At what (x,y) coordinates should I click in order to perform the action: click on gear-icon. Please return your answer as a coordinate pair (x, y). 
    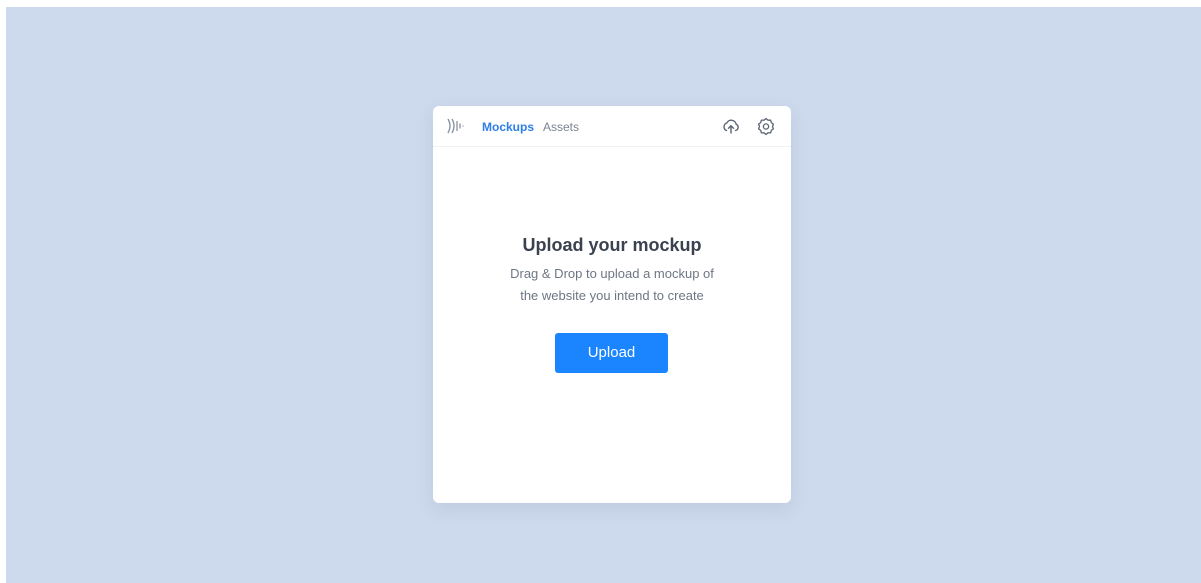
    Looking at the image, I should click on (766, 126).